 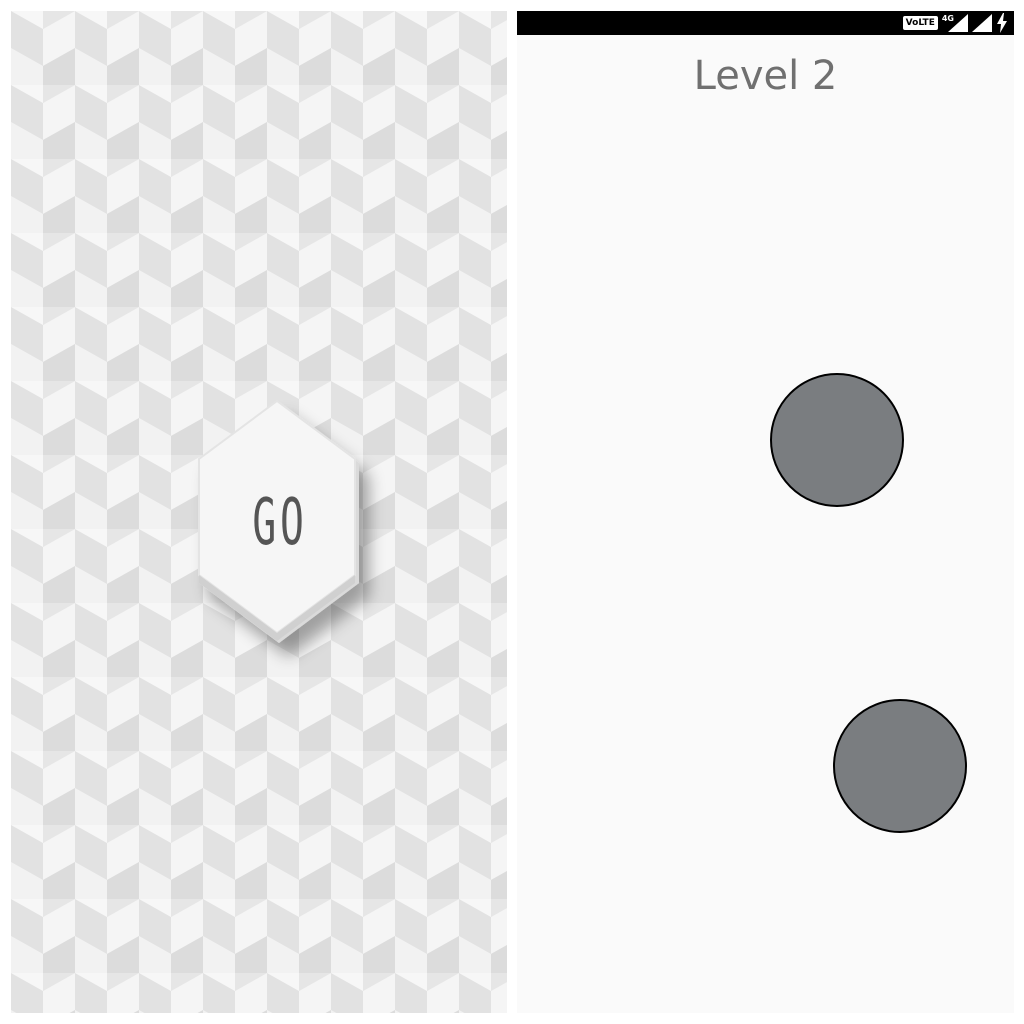 What do you see at coordinates (947, 18) in the screenshot?
I see `network-type-label: 4G` at bounding box center [947, 18].